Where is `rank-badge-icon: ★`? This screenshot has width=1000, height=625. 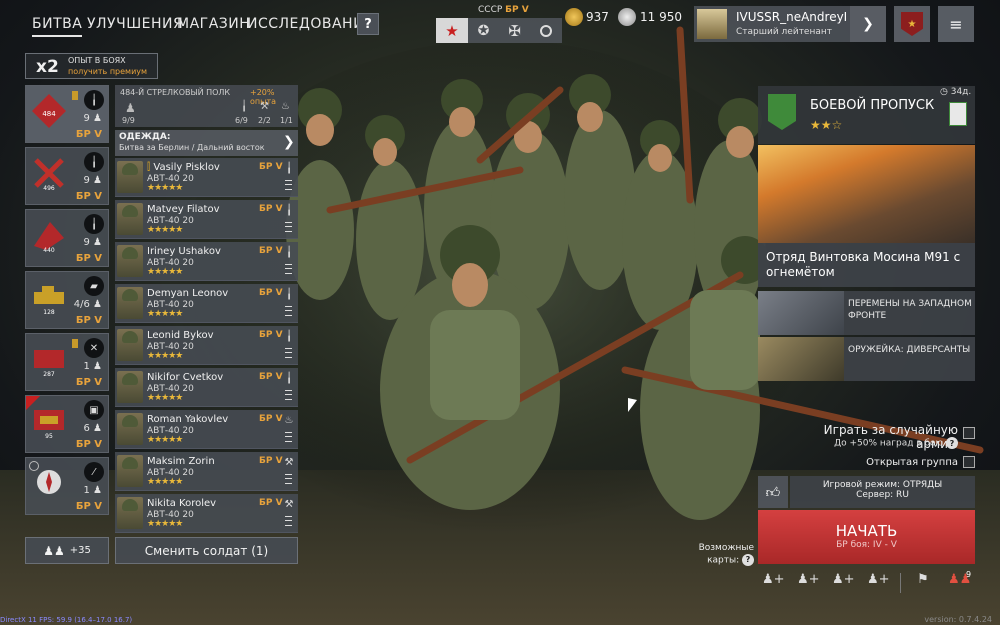 rank-badge-icon: ★ is located at coordinates (912, 24).